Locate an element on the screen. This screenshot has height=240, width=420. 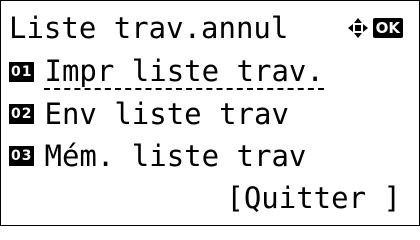
menu-item-label: Mém. liste trav is located at coordinates (175, 156).